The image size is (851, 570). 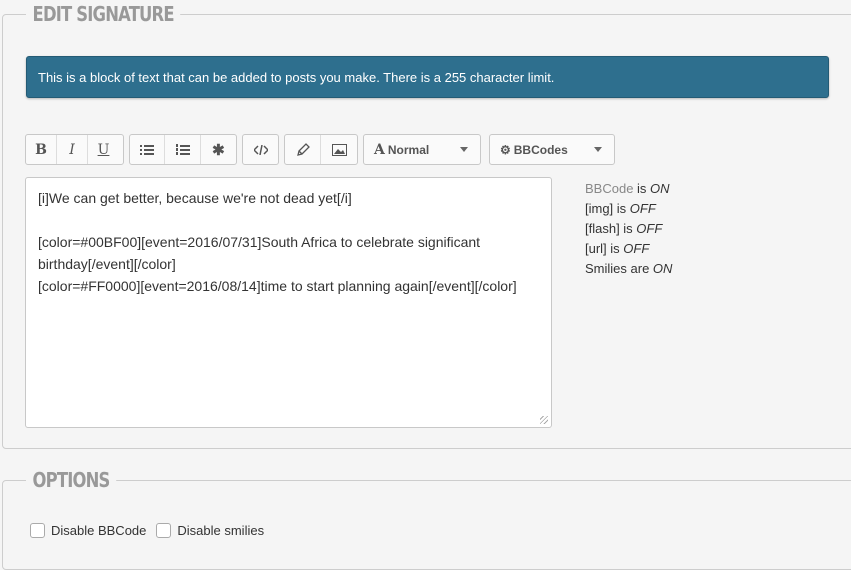 I want to click on link-button, so click(x=303, y=149).